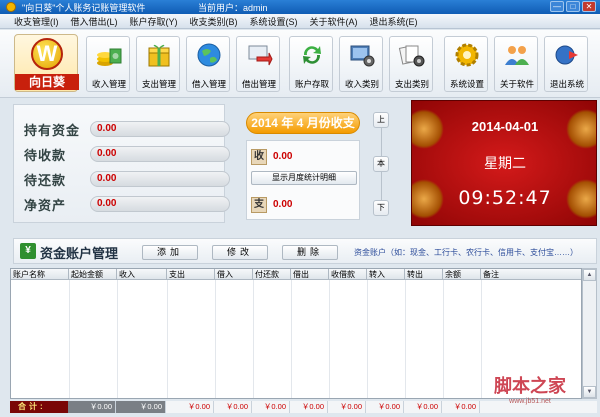 Image resolution: width=600 pixels, height=417 pixels. What do you see at coordinates (411, 56) in the screenshot?
I see `cards-gear-icon` at bounding box center [411, 56].